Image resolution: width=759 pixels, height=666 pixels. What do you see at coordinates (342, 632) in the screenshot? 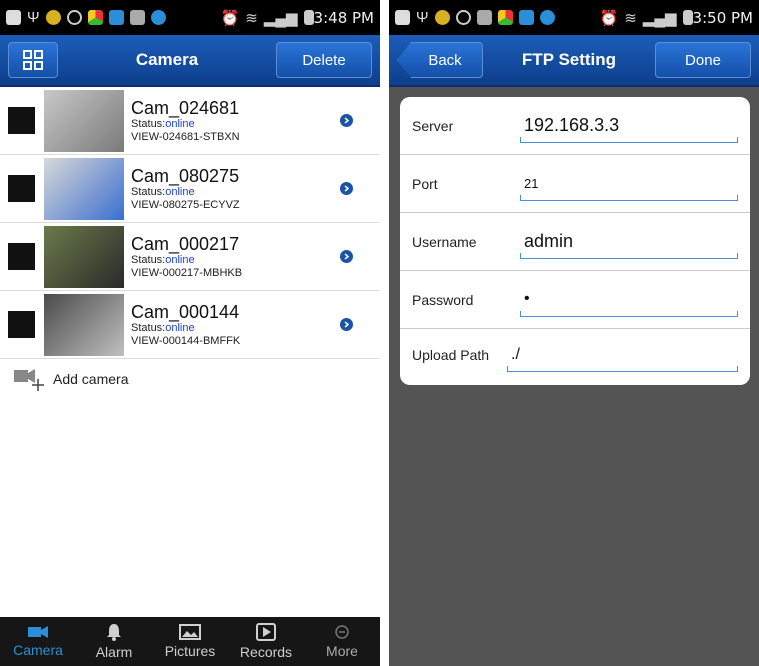
I see `more-icon` at bounding box center [342, 632].